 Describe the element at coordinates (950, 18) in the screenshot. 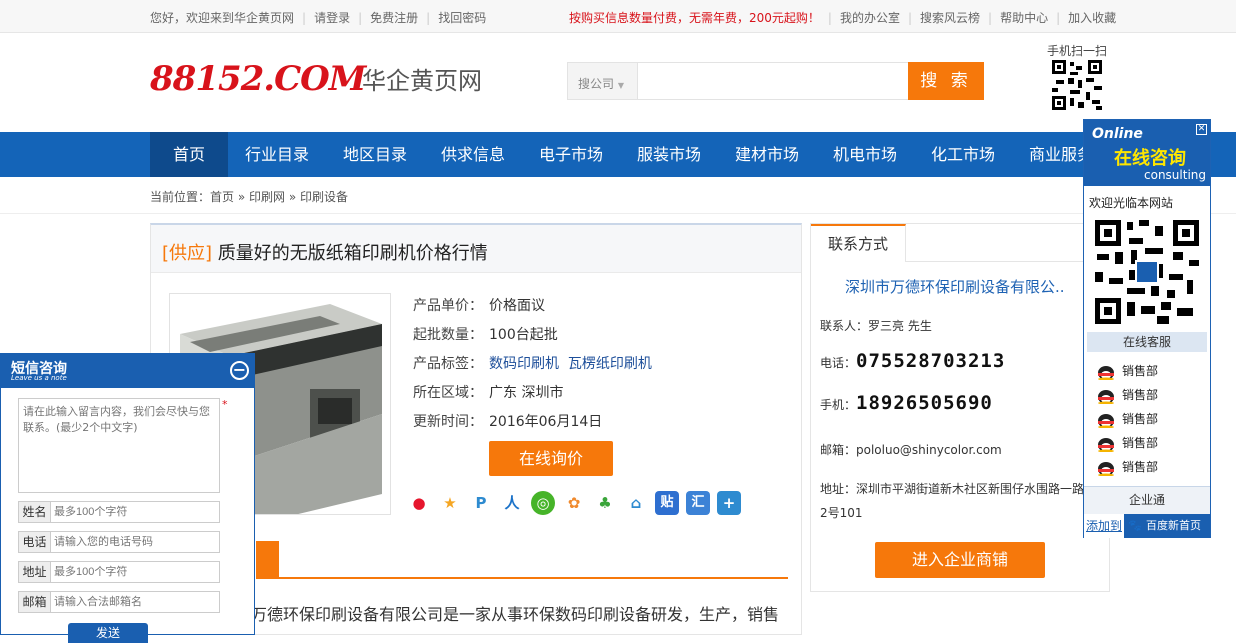

I see `search-ranking-link: 搜索风云榜` at that location.